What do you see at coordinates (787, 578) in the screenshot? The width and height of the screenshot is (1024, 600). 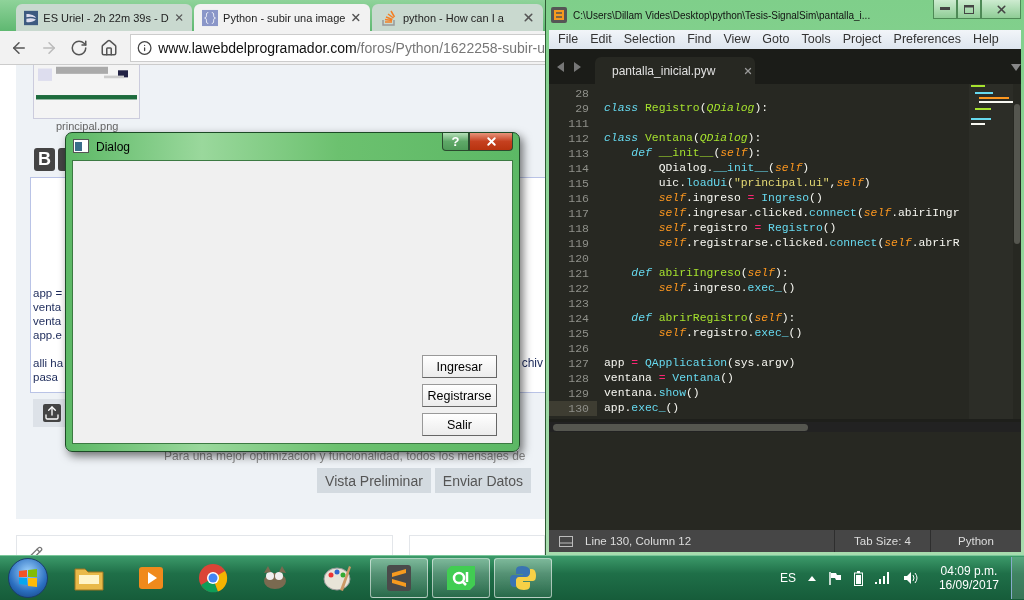 I see `language-indicator: ES` at bounding box center [787, 578].